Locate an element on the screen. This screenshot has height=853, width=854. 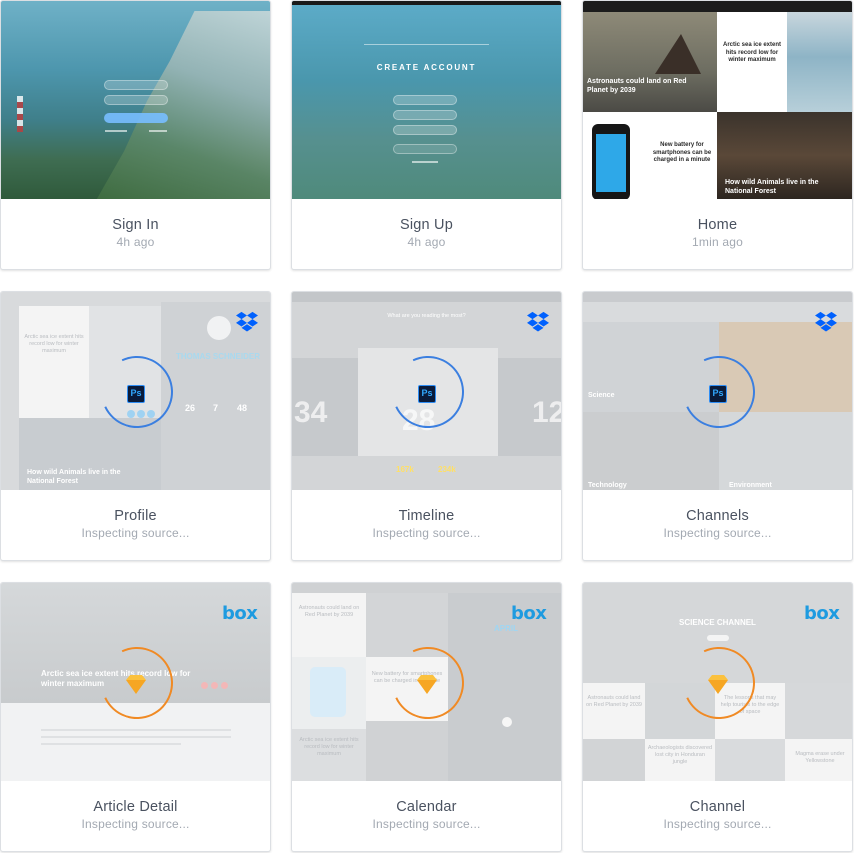
card-sign-up: CREATE ACCOUNT Sign Up 4h ago is located at coordinates (426, 135).